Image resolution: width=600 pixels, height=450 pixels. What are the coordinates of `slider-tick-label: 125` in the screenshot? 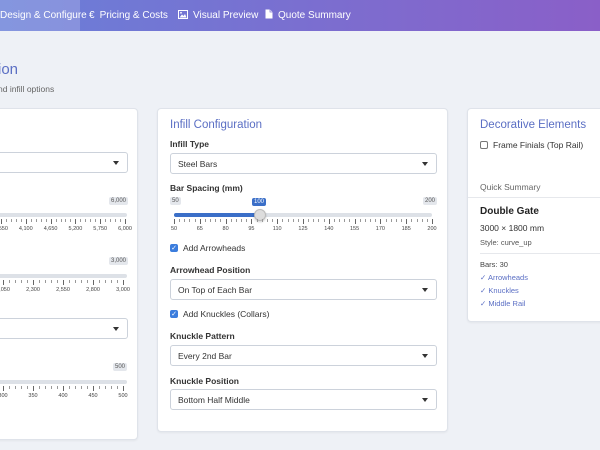 It's located at (303, 229).